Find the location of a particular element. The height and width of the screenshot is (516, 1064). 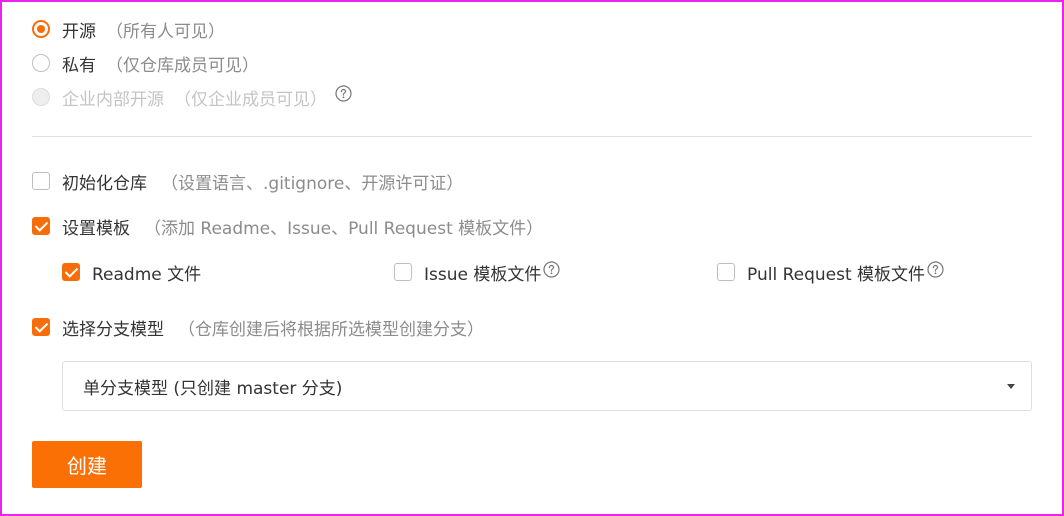

radio-private: 私有 （仅仓库成员可见） is located at coordinates (145, 63).